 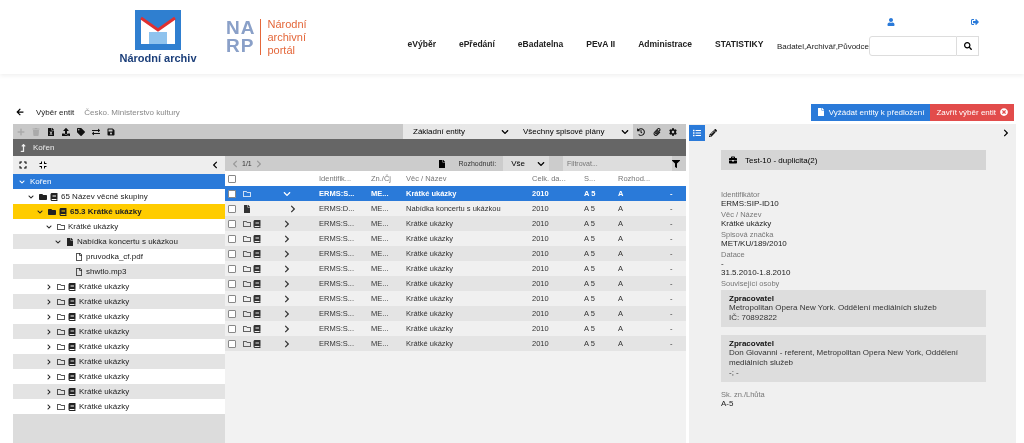 I want to click on nav-link: ePředání, so click(x=476, y=44).